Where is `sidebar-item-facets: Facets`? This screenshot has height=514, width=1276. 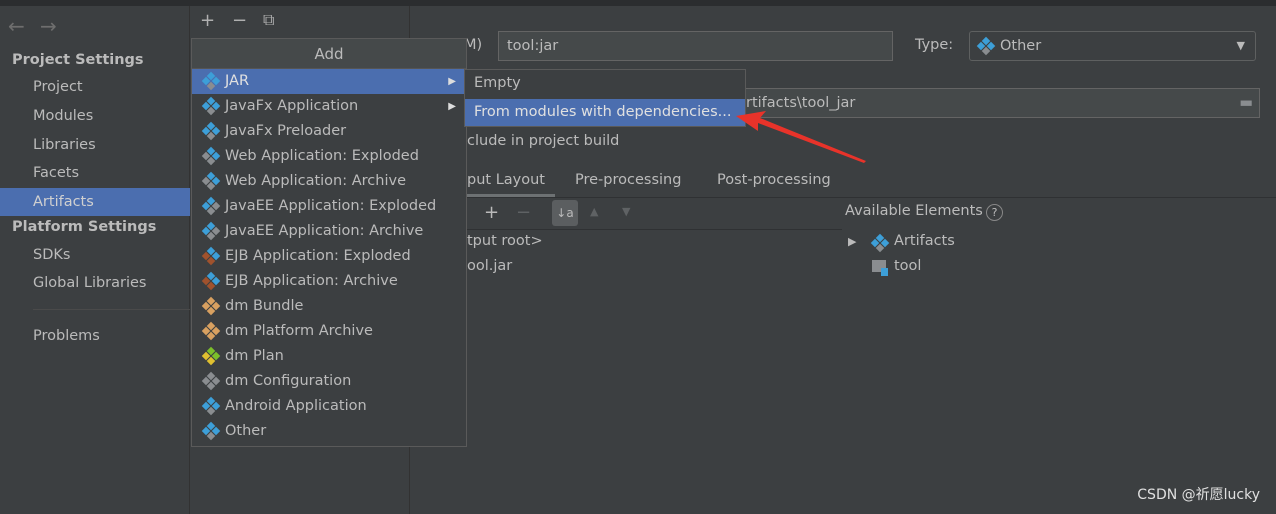 sidebar-item-facets: Facets is located at coordinates (95, 173).